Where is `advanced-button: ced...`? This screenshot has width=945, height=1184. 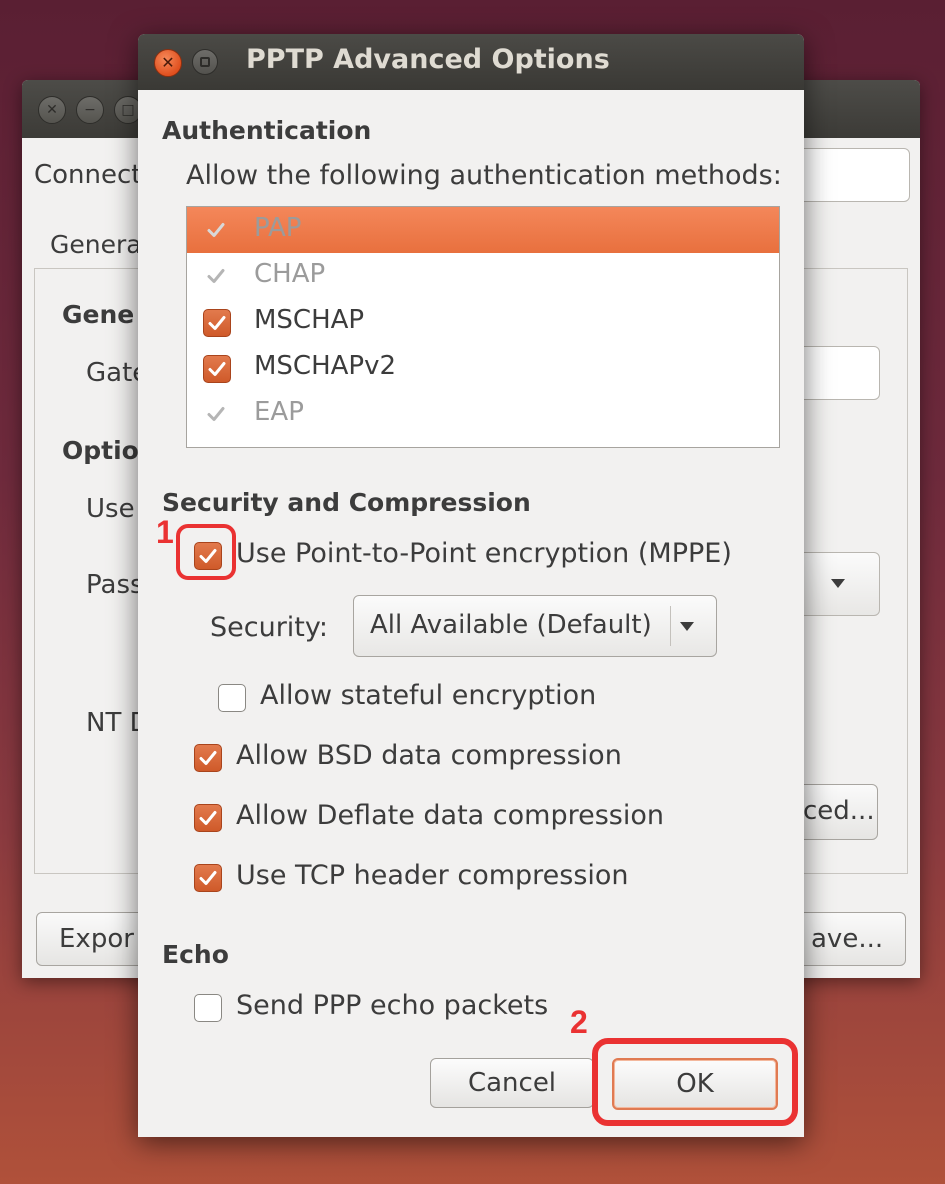
advanced-button: ced... is located at coordinates (835, 812).